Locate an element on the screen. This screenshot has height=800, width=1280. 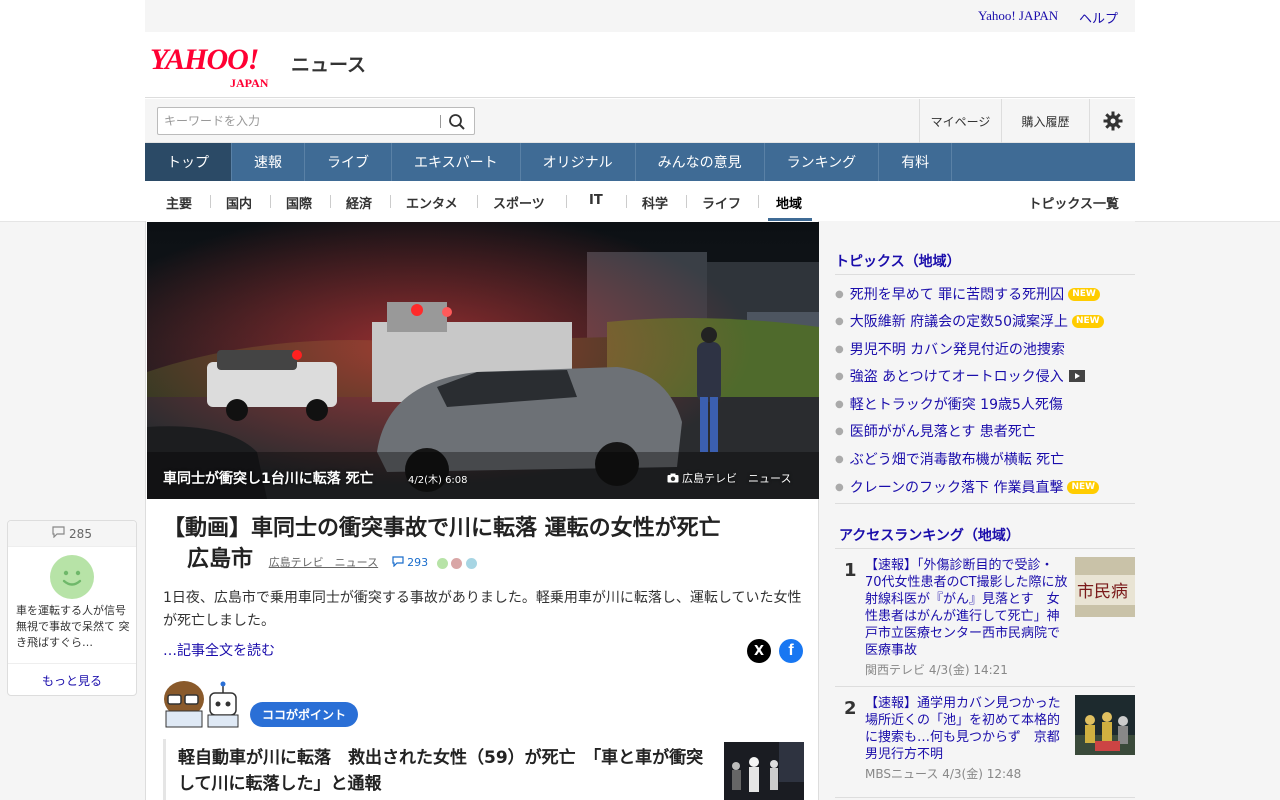
category-science: 科学 is located at coordinates (655, 202).